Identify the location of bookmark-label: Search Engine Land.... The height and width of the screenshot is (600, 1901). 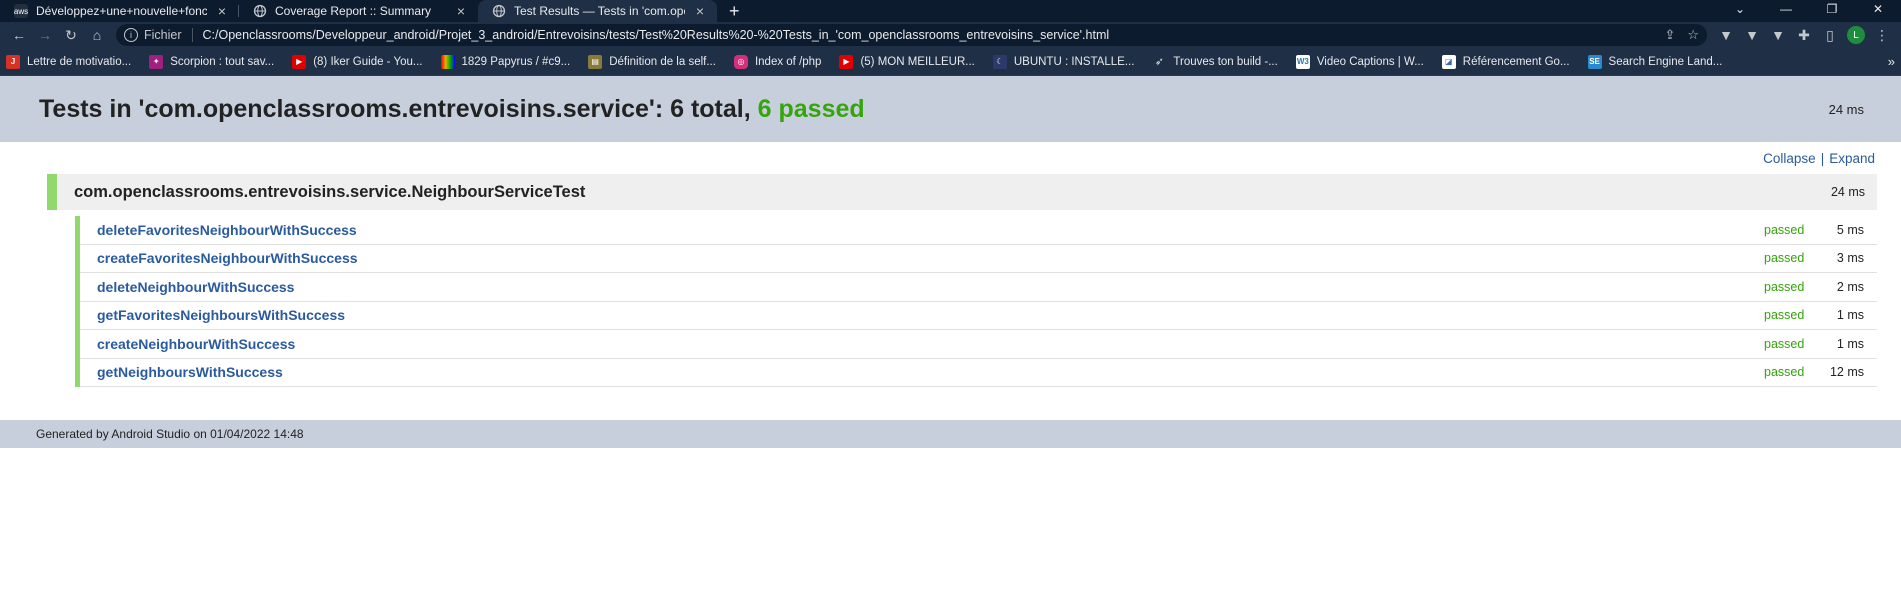
(1665, 61).